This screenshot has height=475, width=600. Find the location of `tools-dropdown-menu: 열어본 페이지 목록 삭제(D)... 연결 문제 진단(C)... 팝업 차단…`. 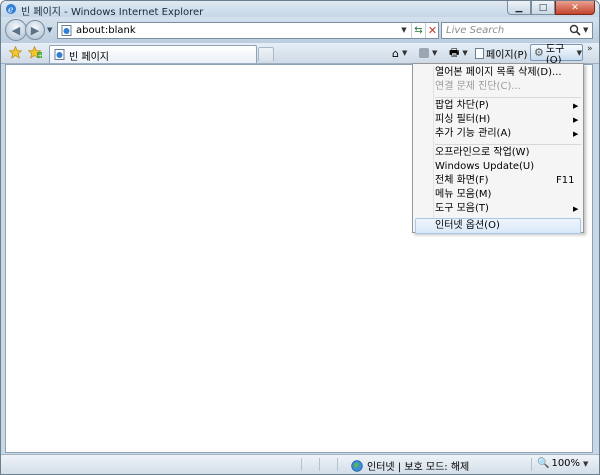

tools-dropdown-menu: 열어본 페이지 목록 삭제(D)... 연결 문제 진단(C)... 팝업 차단… is located at coordinates (498, 148).